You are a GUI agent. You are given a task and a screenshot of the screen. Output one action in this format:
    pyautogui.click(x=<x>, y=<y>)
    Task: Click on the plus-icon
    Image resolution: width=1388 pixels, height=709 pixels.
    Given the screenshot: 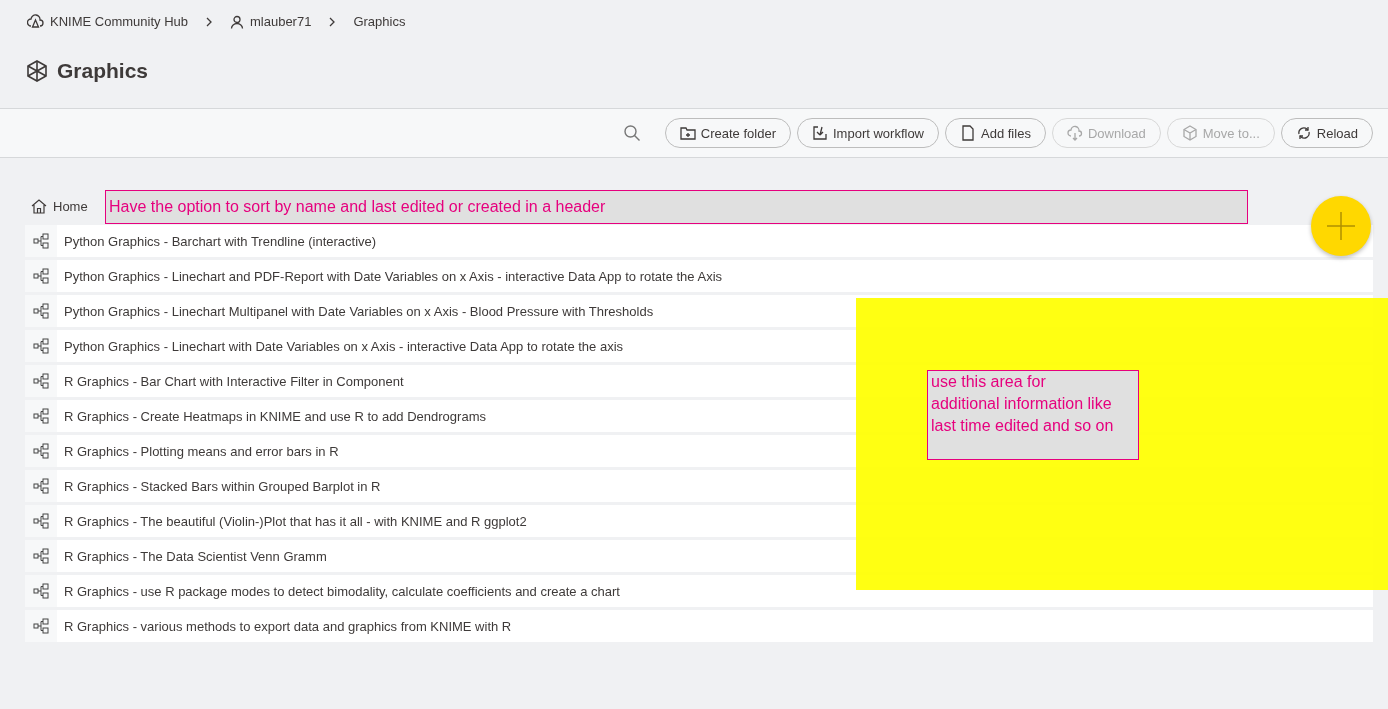 What is the action you would take?
    pyautogui.click(x=1341, y=226)
    